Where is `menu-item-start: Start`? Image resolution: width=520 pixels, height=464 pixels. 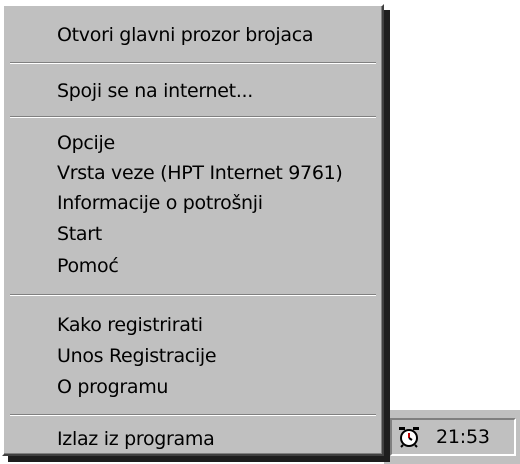 menu-item-start: Start is located at coordinates (79, 234).